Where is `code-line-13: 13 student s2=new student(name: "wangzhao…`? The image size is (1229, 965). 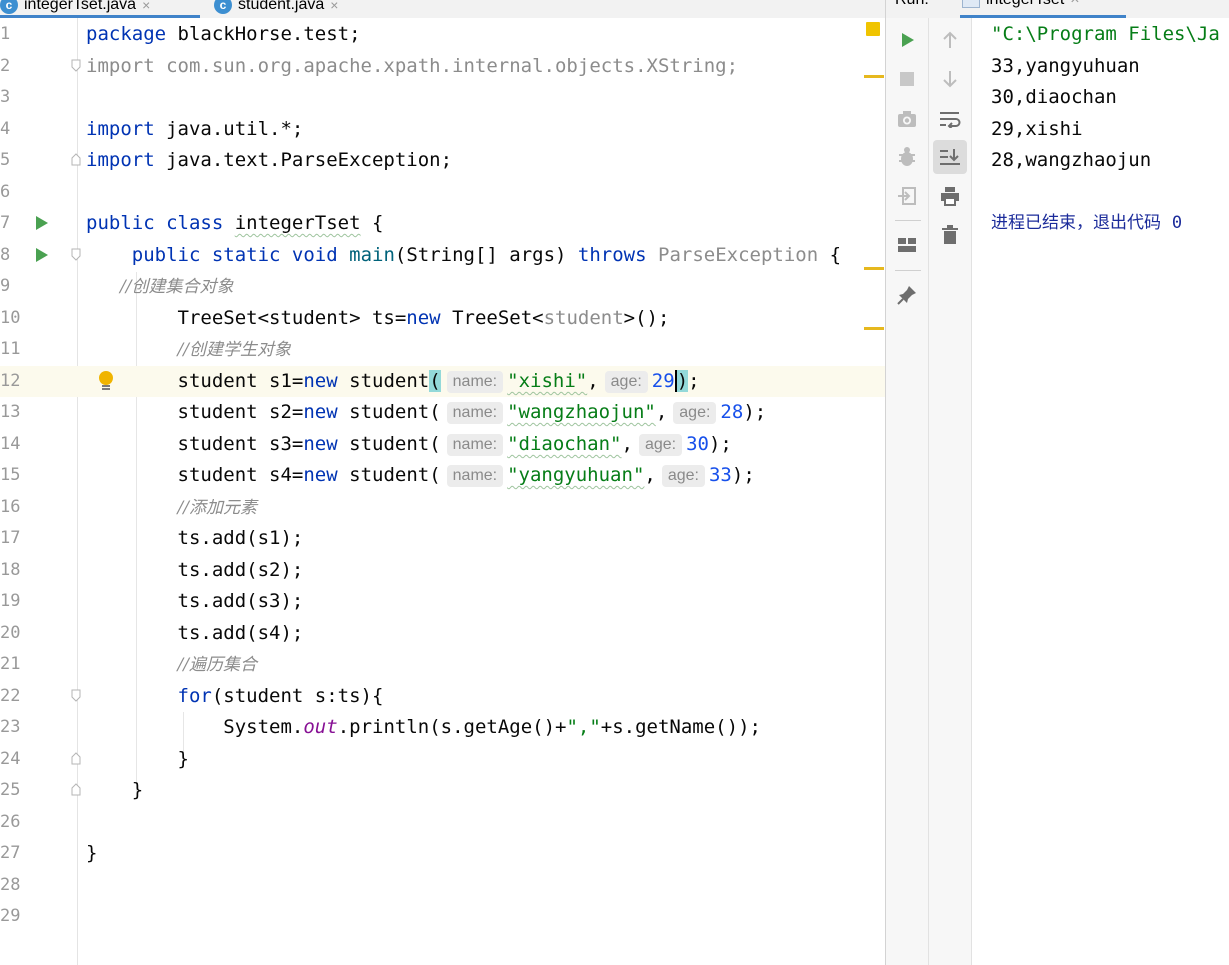 code-line-13: 13 student s2=new student(name: "wangzhao… is located at coordinates (442, 412).